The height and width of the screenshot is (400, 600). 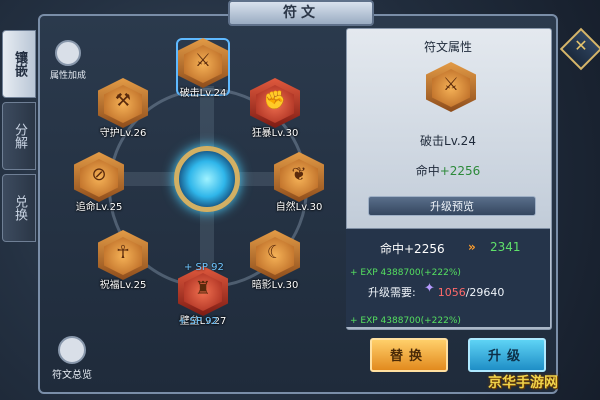 What do you see at coordinates (436, 292) in the screenshot?
I see `upgrade-need: 升级需要: 1056/29640` at bounding box center [436, 292].